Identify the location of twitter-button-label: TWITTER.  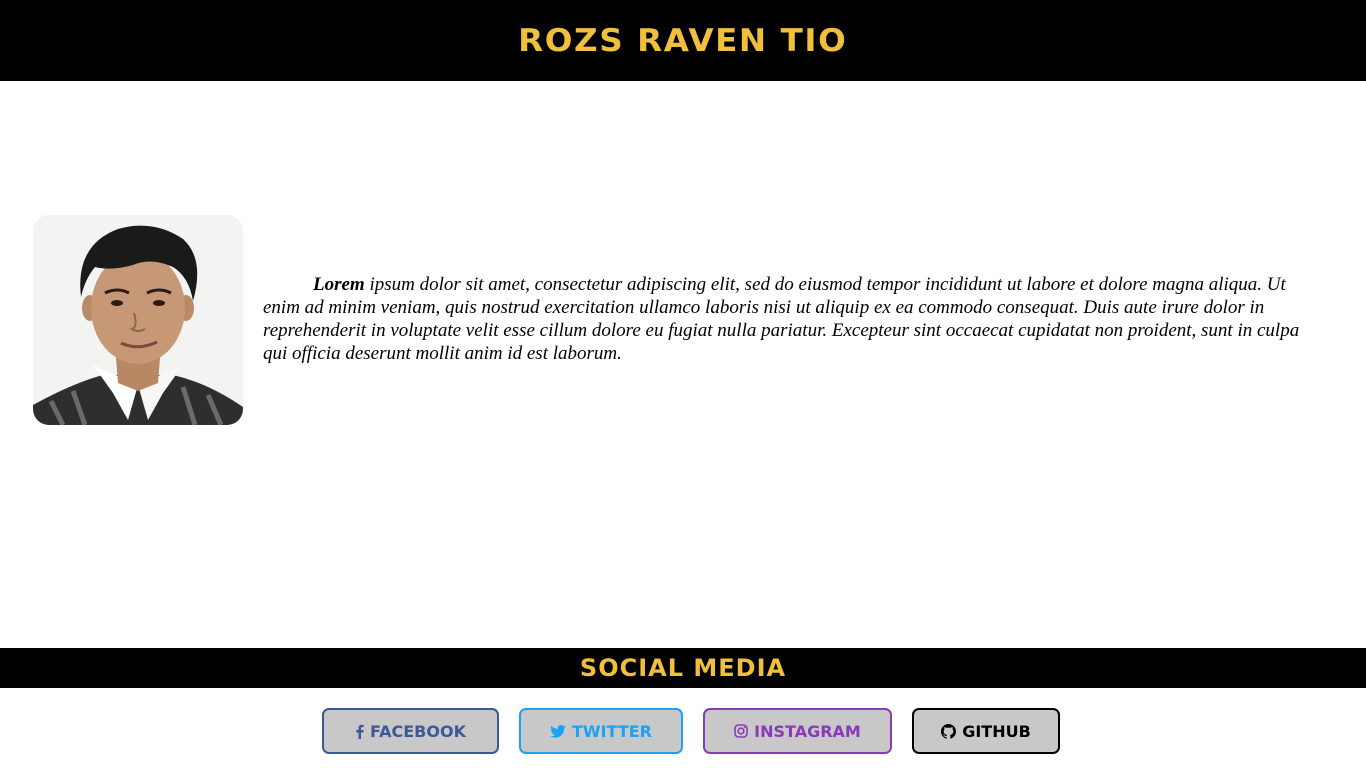
(612, 731).